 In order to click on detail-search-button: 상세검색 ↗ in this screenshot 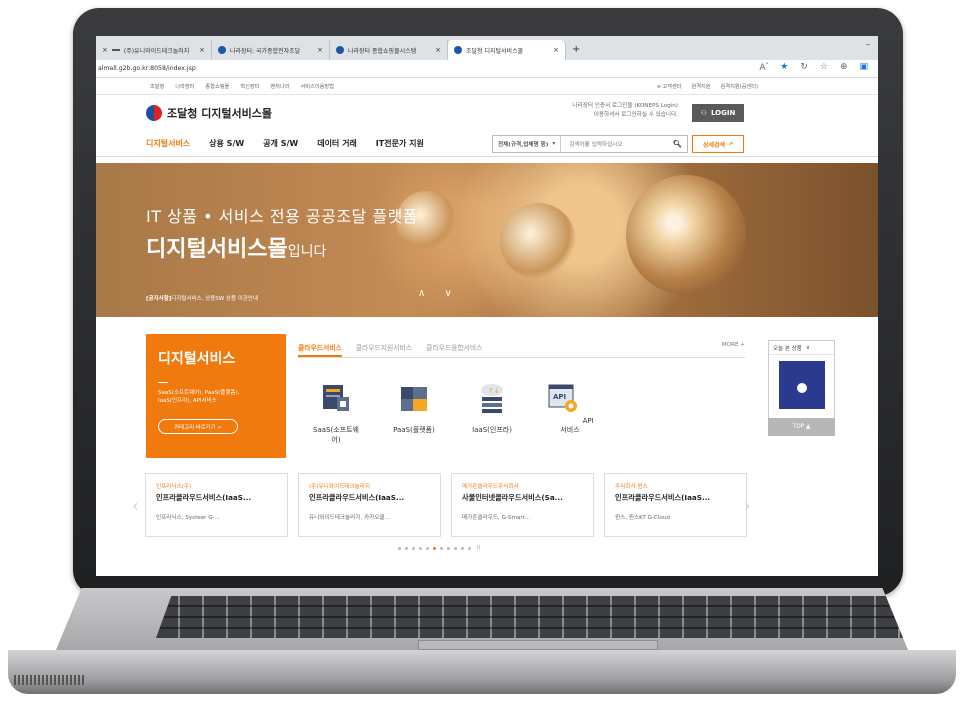, I will do `click(718, 144)`.